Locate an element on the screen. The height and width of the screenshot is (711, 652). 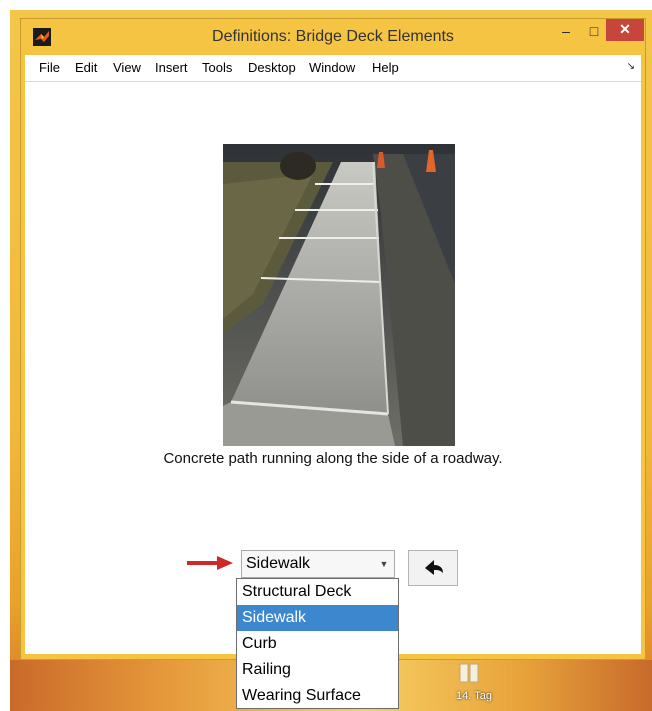
toolbar-toggle-icon: ↘ is located at coordinates (631, 66).